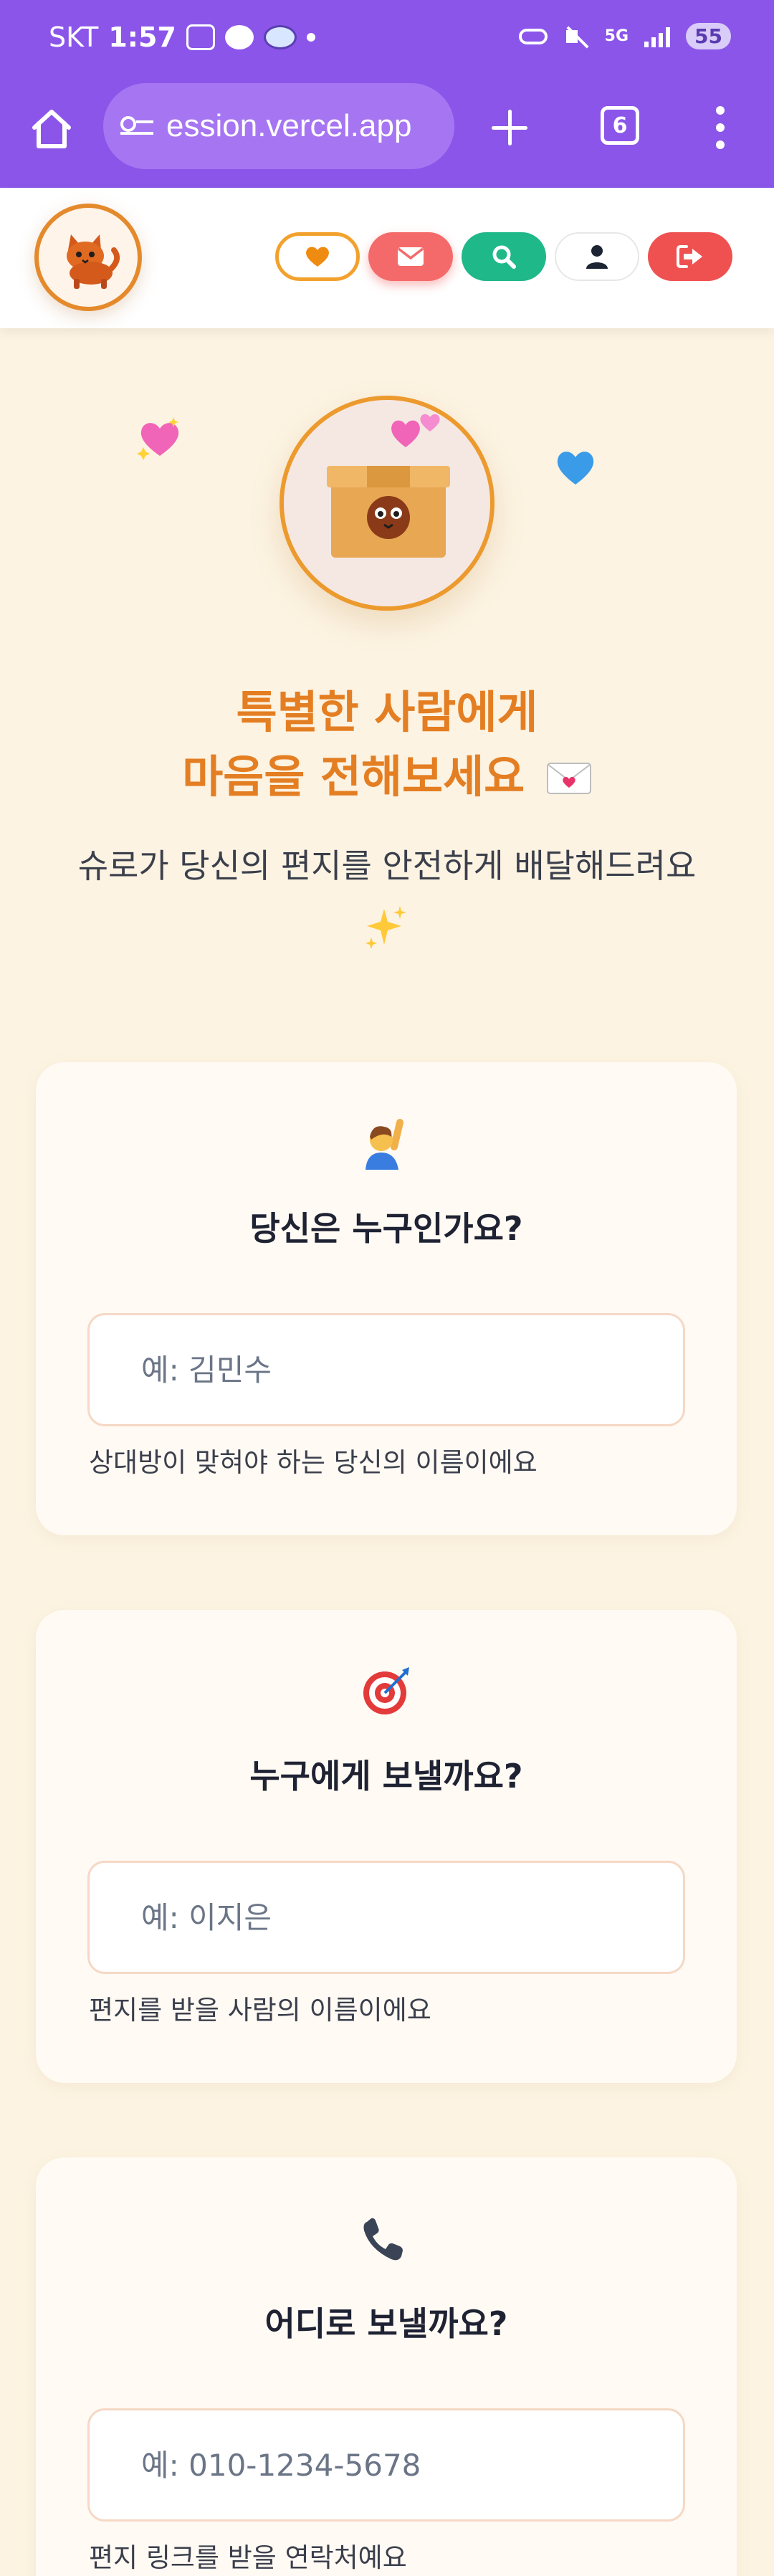 The height and width of the screenshot is (2576, 774). Describe the element at coordinates (310, 37) in the screenshot. I see `notification-dot-icon` at that location.